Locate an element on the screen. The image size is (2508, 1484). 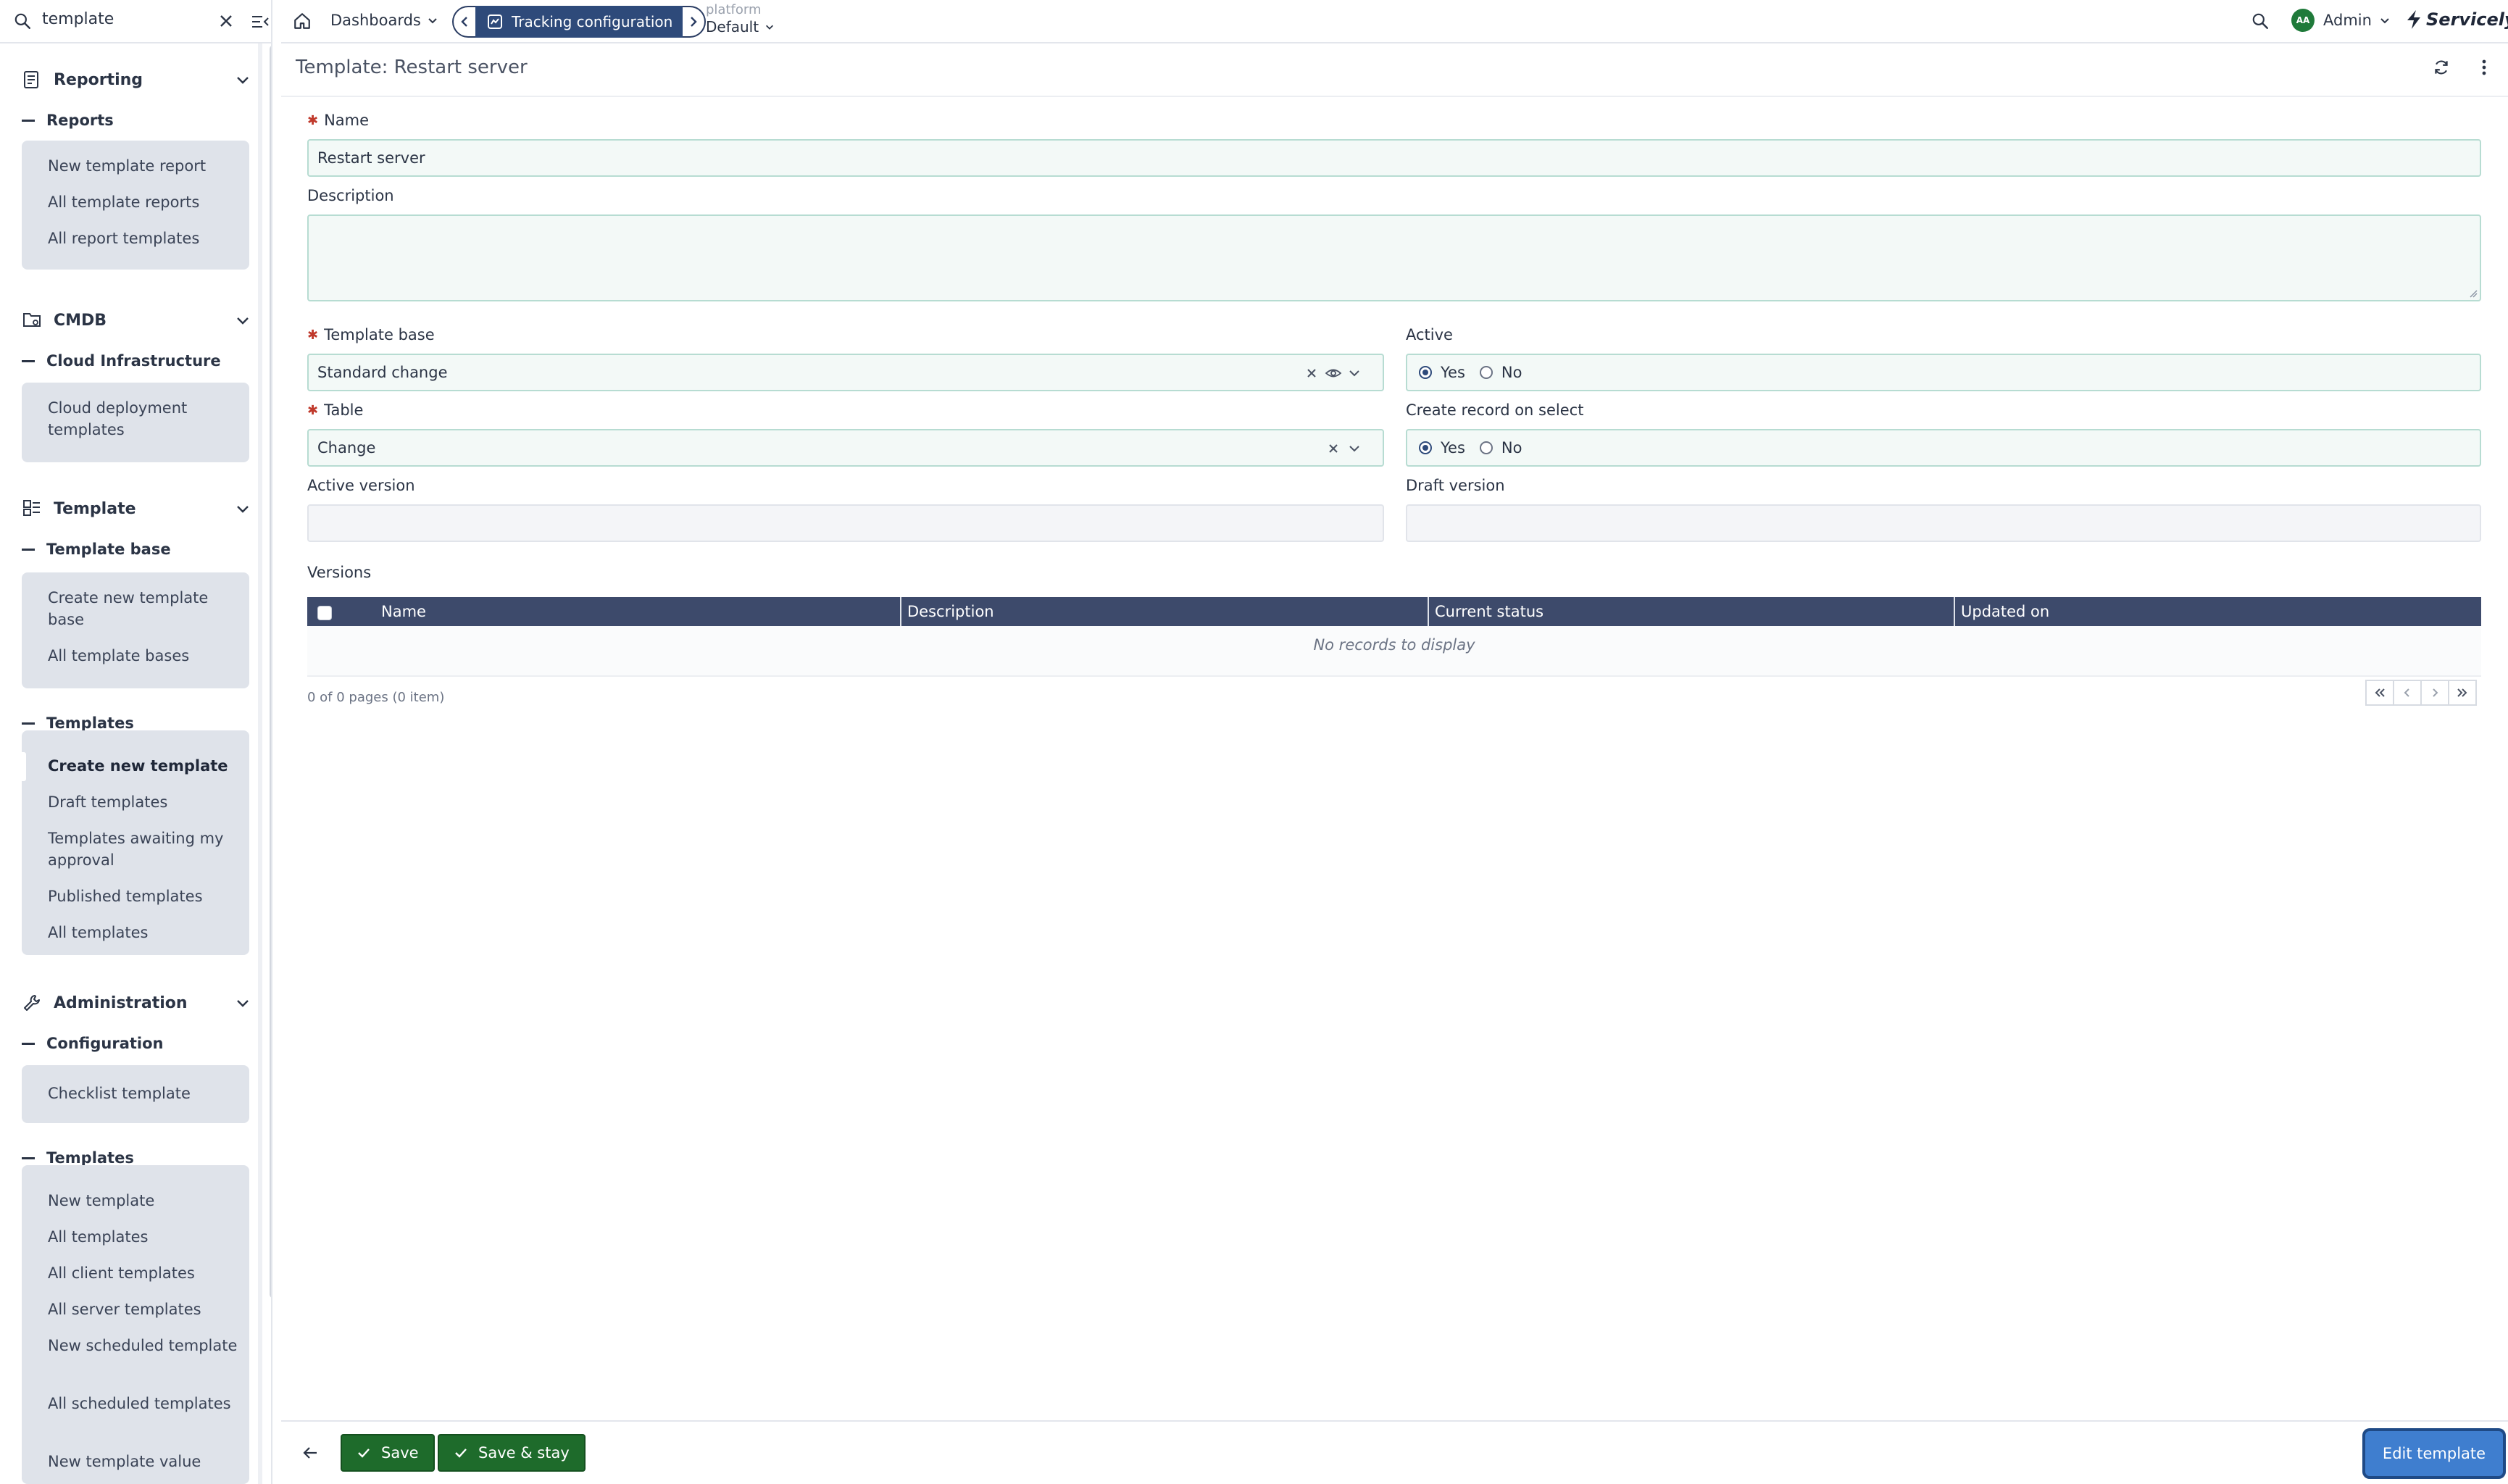
collapse-menu-icon is located at coordinates (260, 21).